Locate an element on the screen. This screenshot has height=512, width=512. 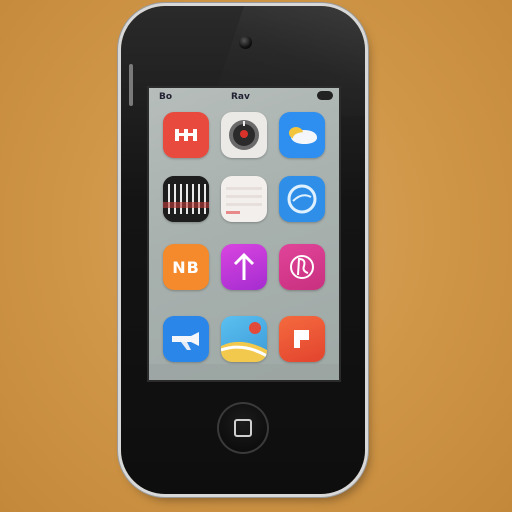
page-dock is located at coordinates (244, 372).